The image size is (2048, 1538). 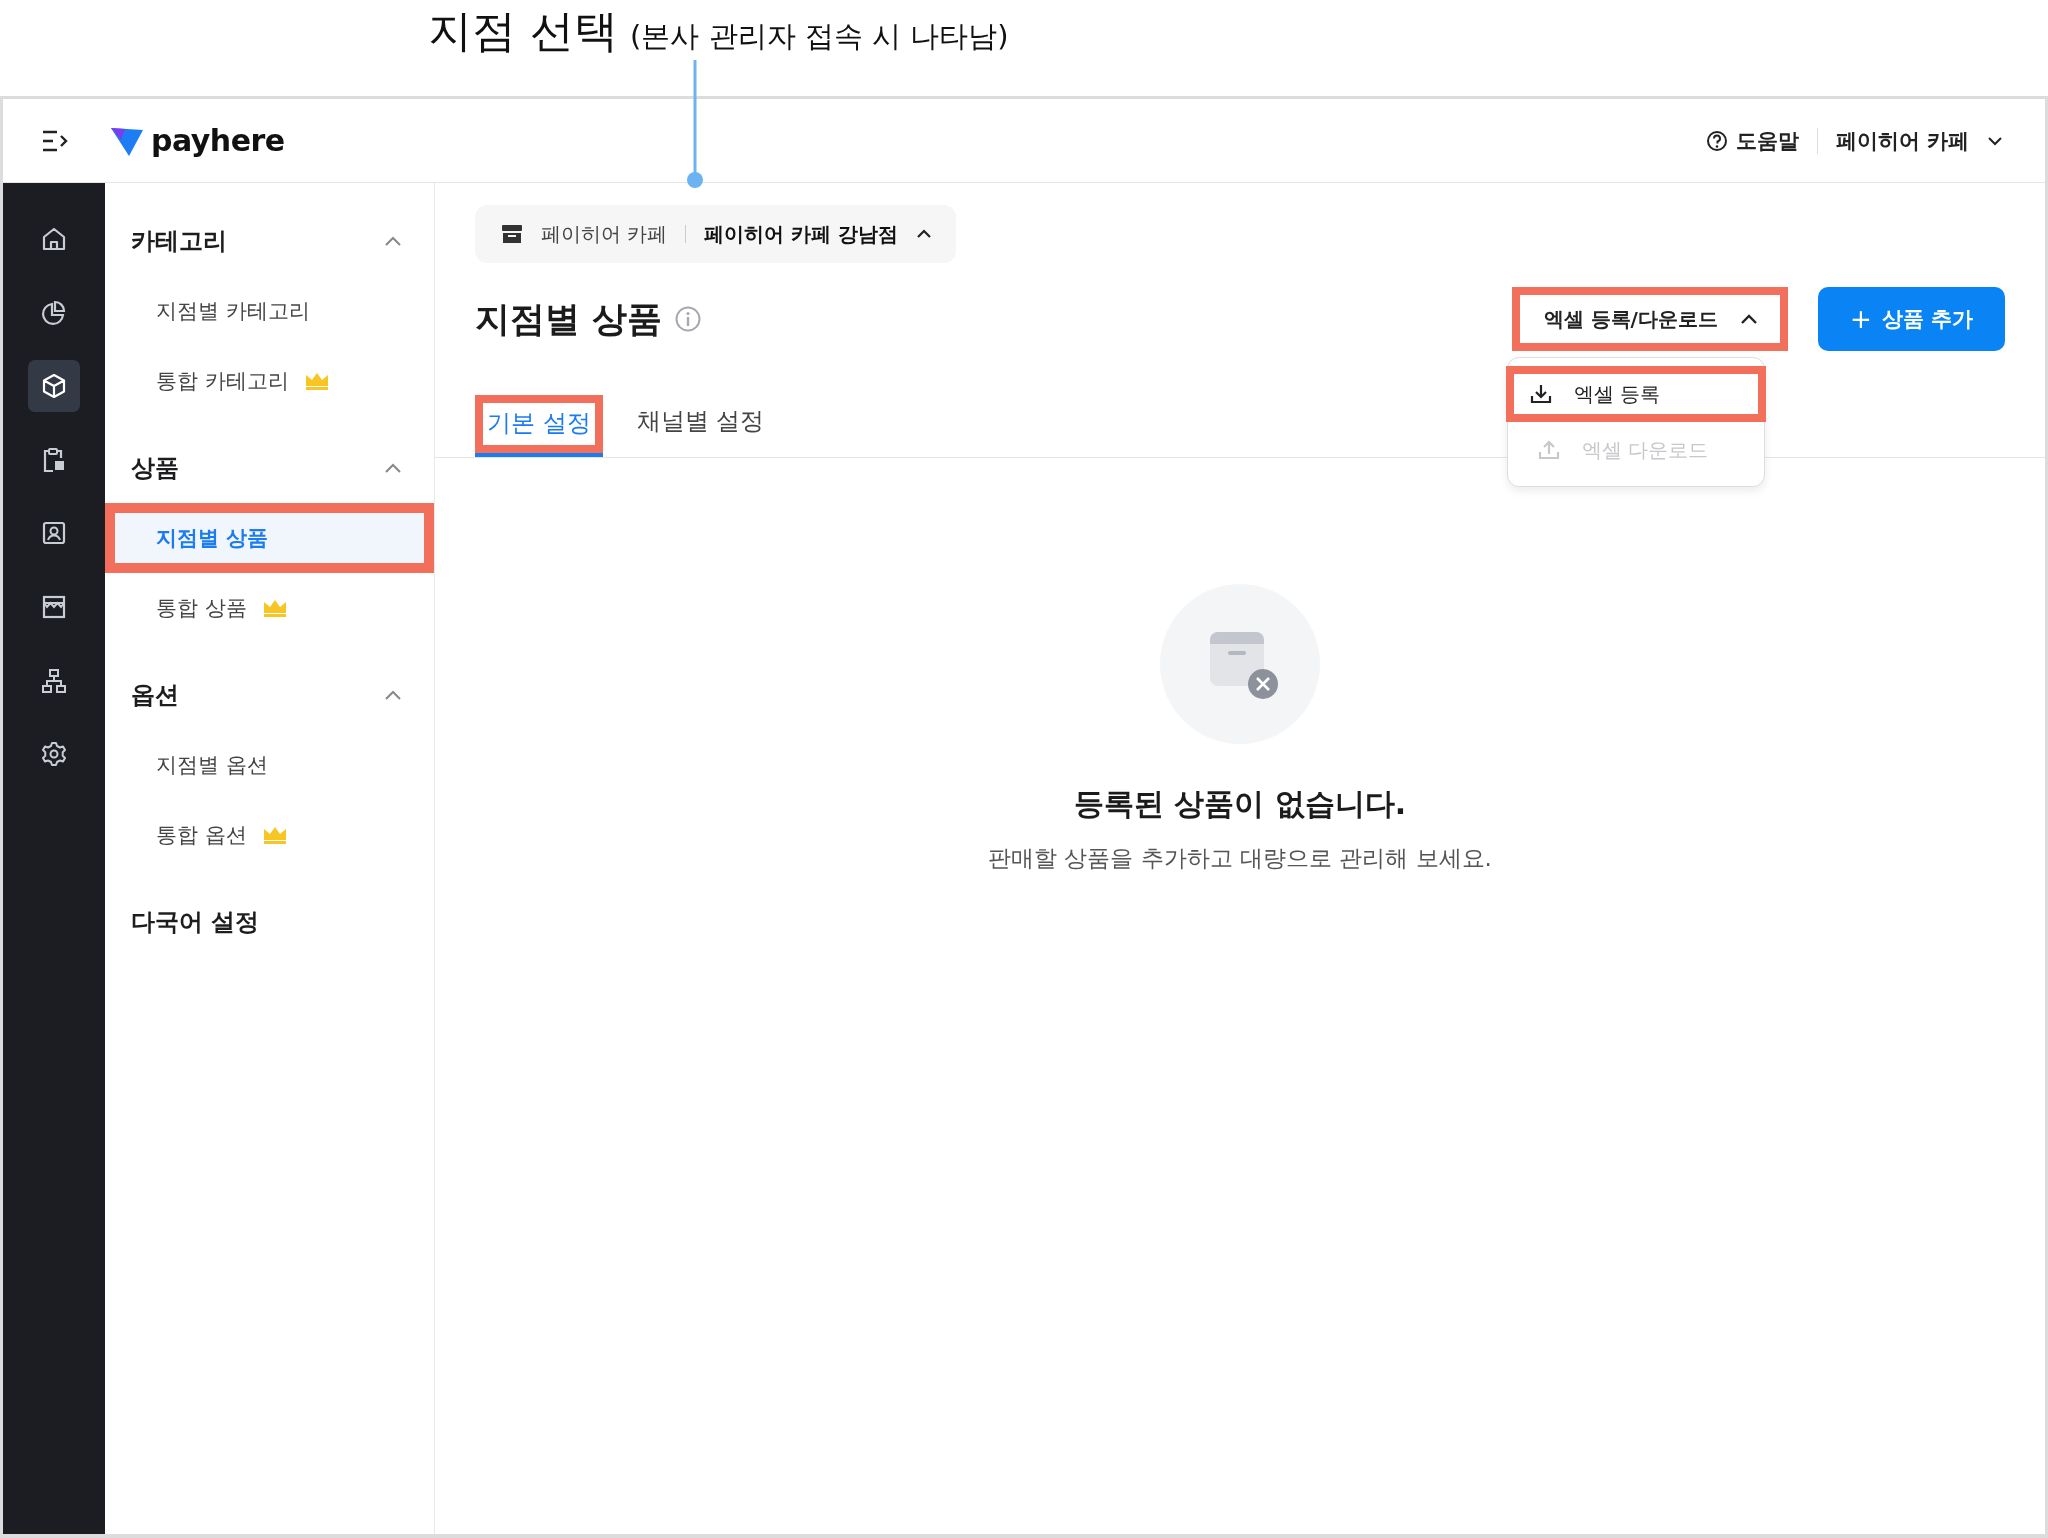 What do you see at coordinates (819, 36) in the screenshot?
I see `callout-note: (본사 관리자 접속 시 나타남)` at bounding box center [819, 36].